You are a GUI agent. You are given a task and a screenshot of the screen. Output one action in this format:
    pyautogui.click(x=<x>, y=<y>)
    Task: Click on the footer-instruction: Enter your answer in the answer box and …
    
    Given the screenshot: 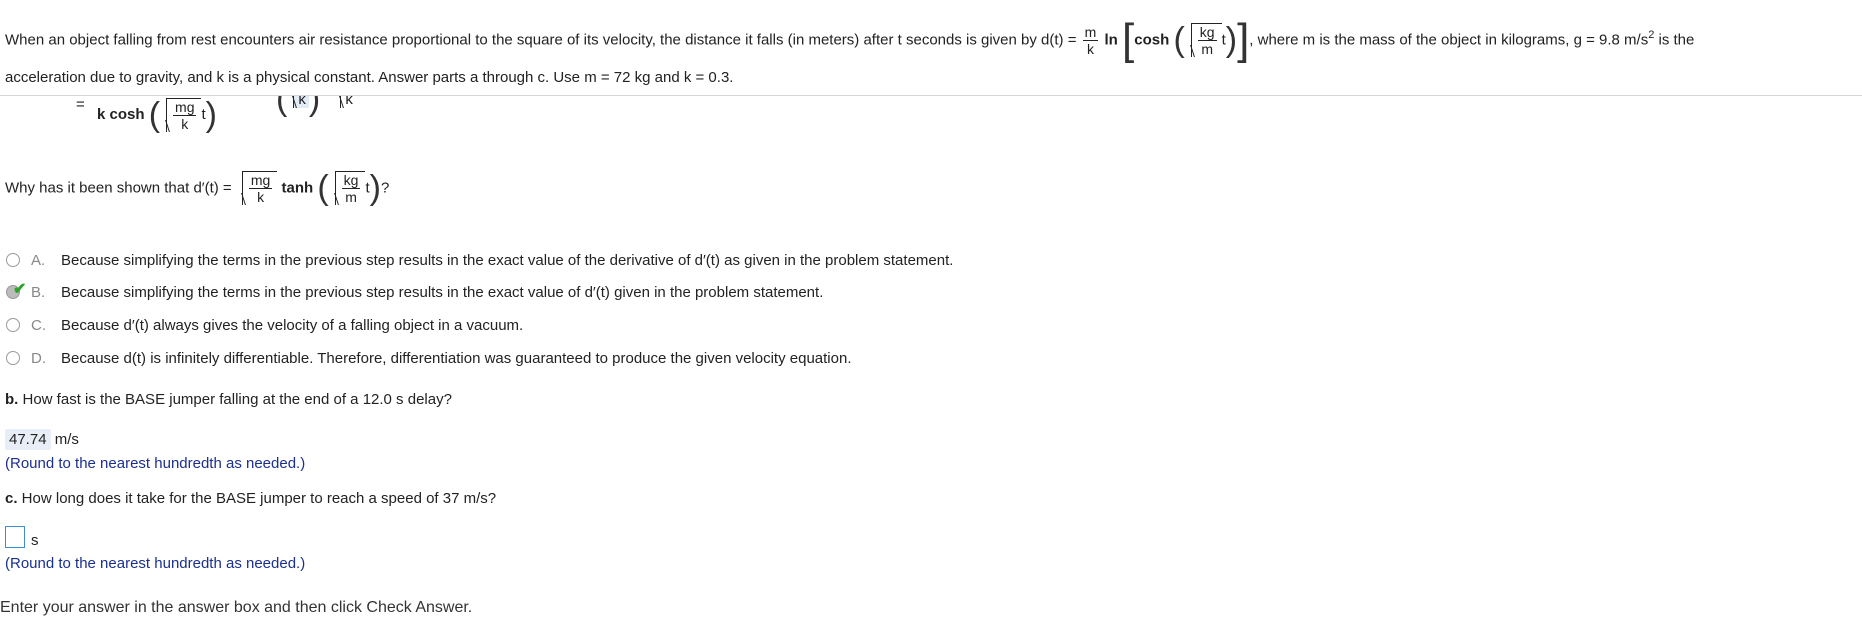 What is the action you would take?
    pyautogui.click(x=236, y=607)
    